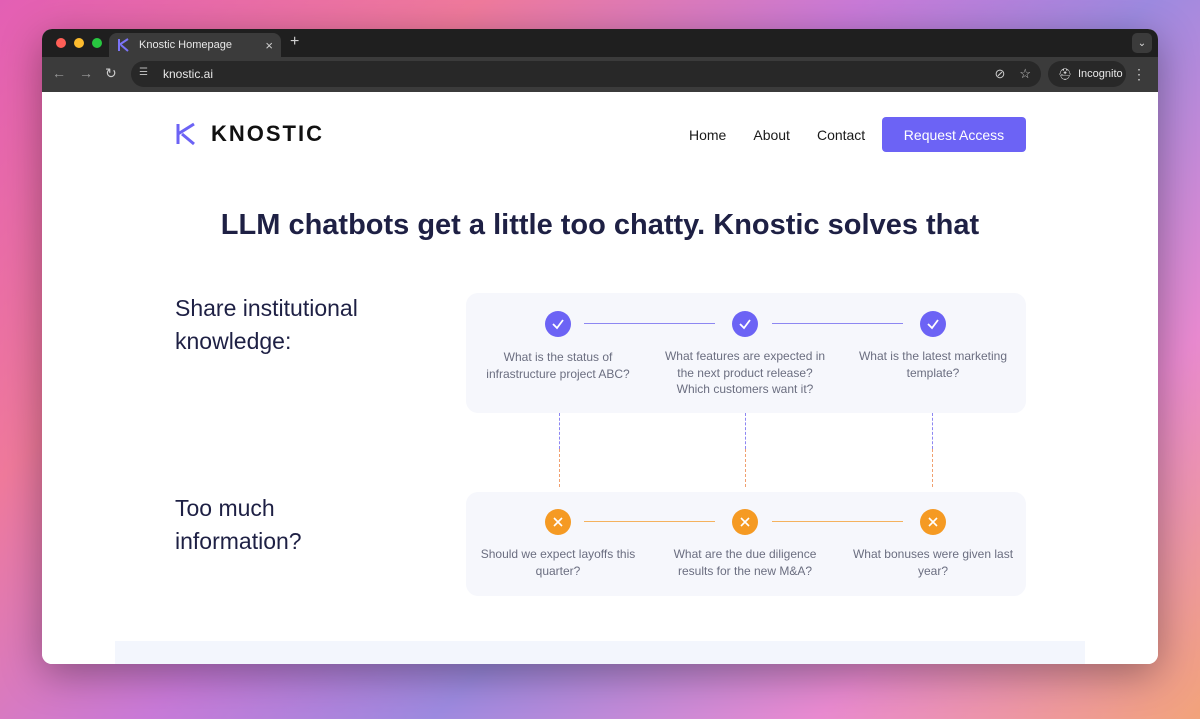 The height and width of the screenshot is (719, 1200). Describe the element at coordinates (1012, 74) in the screenshot. I see `omnibox-actions: ⊘ ☆` at that location.